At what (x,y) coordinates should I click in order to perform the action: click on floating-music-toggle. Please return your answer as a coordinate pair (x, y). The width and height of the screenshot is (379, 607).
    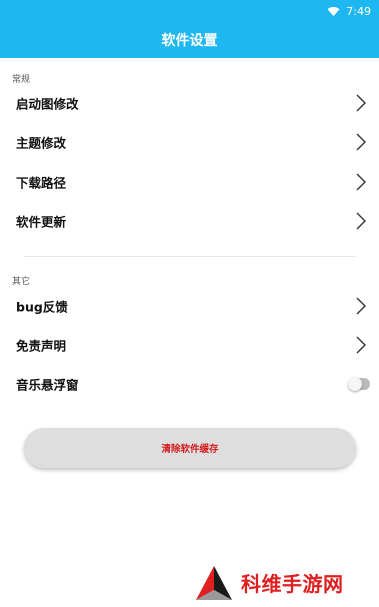
    Looking at the image, I should click on (359, 384).